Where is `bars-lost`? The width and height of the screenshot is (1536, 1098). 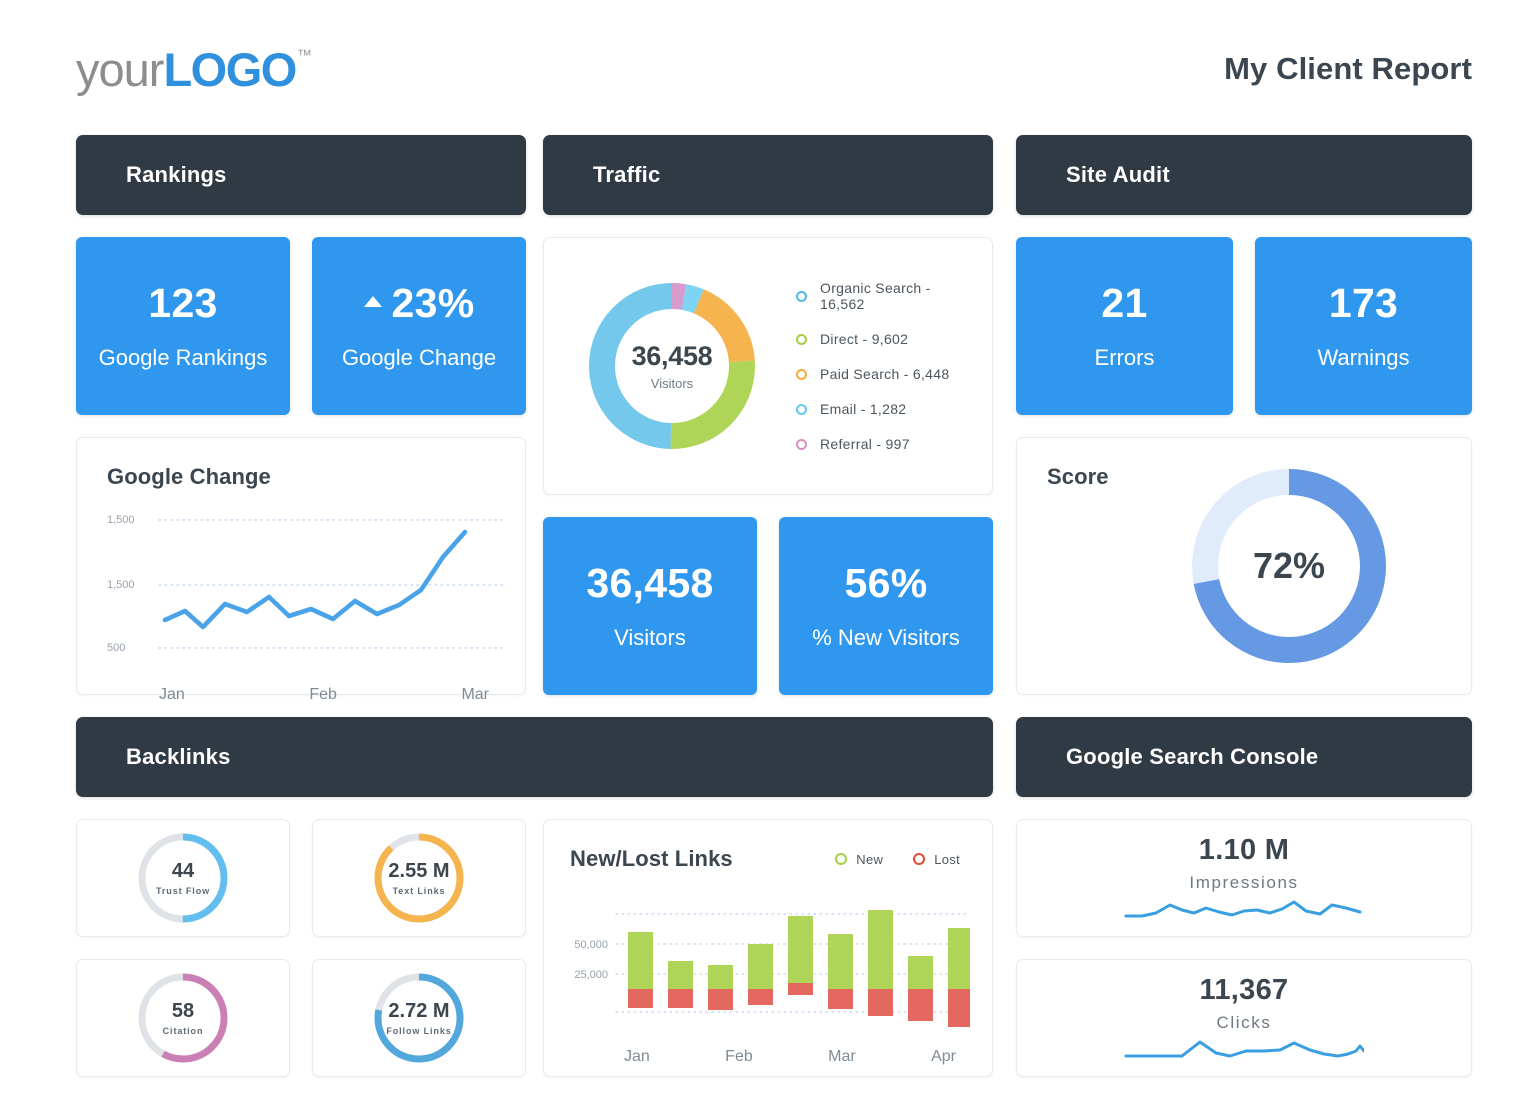
bars-lost is located at coordinates (799, 1005).